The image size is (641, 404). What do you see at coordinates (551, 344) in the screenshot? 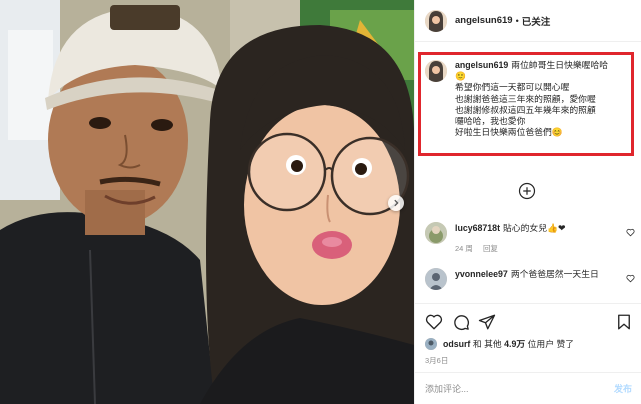
I see `likes-suffix: 位用户 赞了` at bounding box center [551, 344].